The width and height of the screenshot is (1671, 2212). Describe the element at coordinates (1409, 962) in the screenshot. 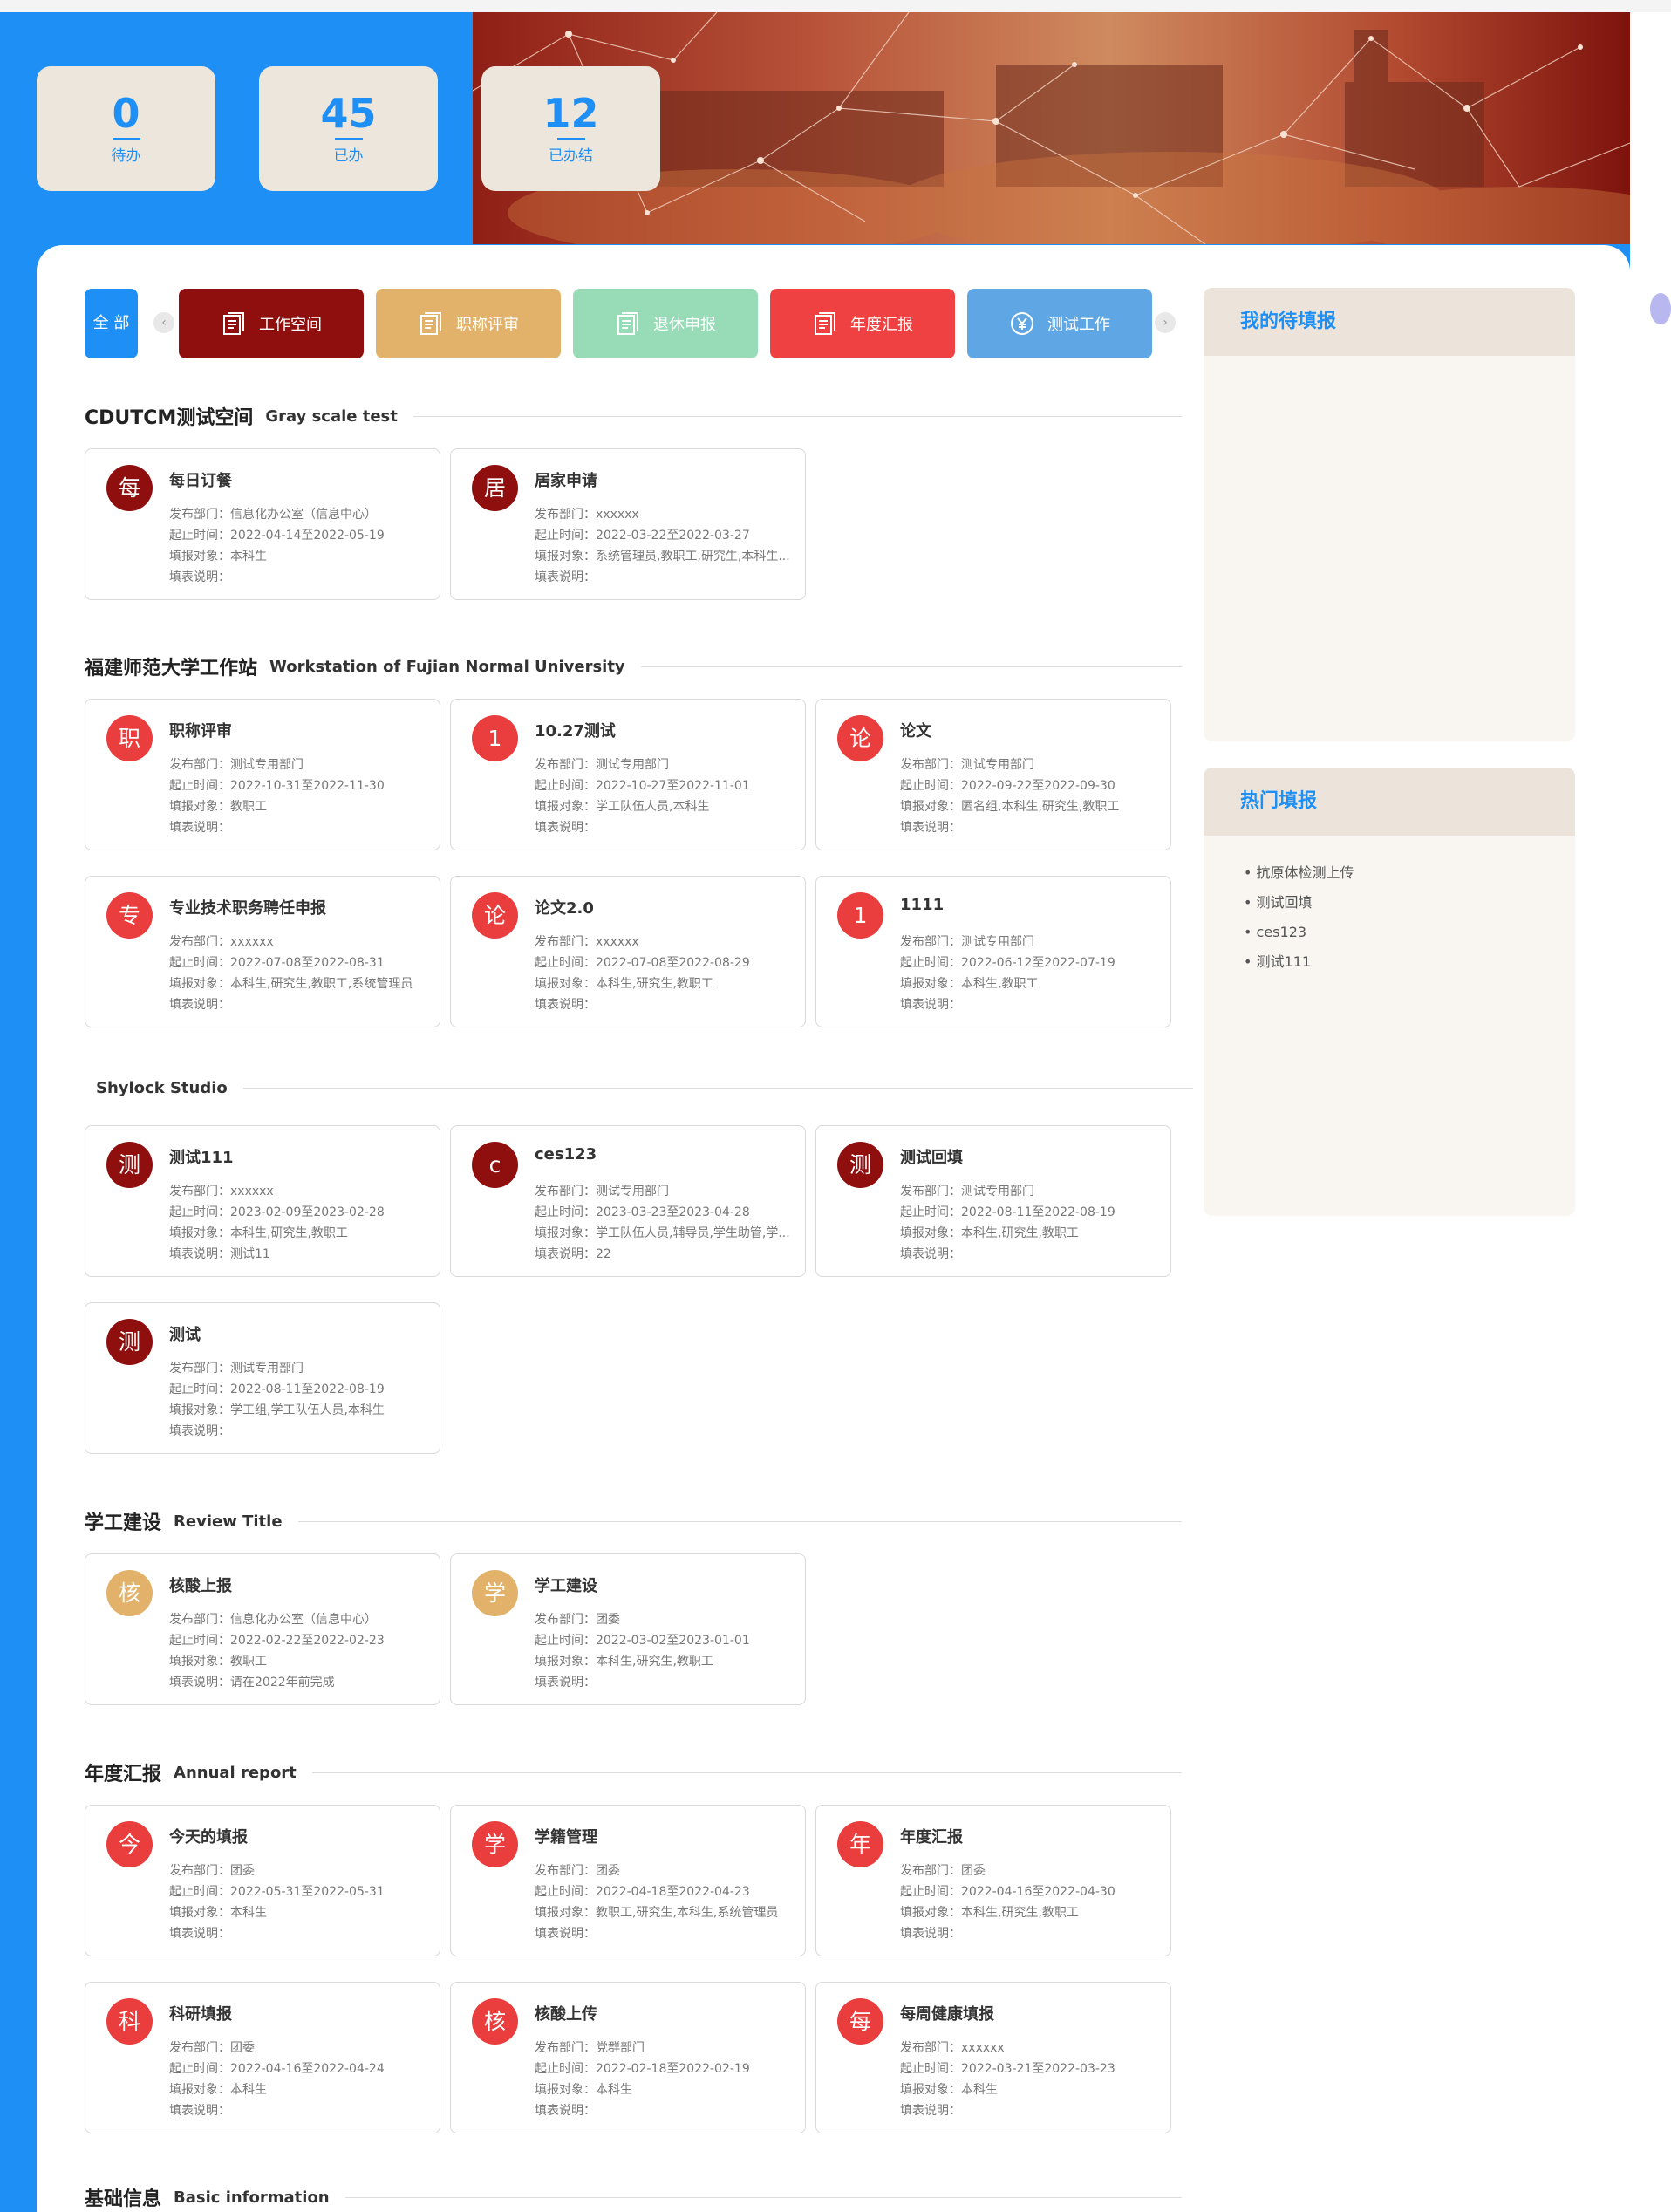

I see `hot-form-item: • 测试111` at that location.